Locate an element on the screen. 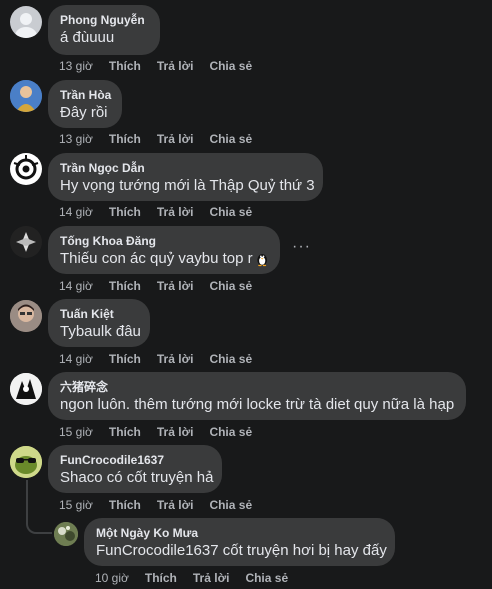  comment-author: Tuấn Kiệt is located at coordinates (99, 314).